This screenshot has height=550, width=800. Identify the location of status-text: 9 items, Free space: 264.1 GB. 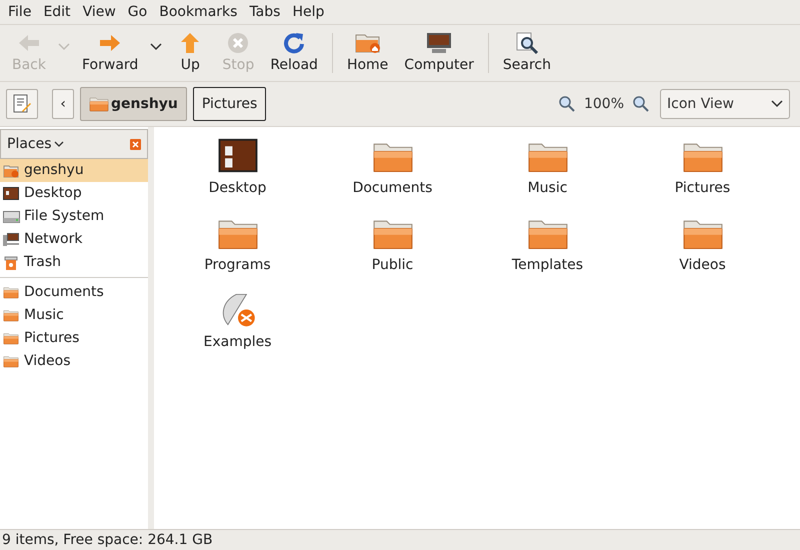
(107, 540).